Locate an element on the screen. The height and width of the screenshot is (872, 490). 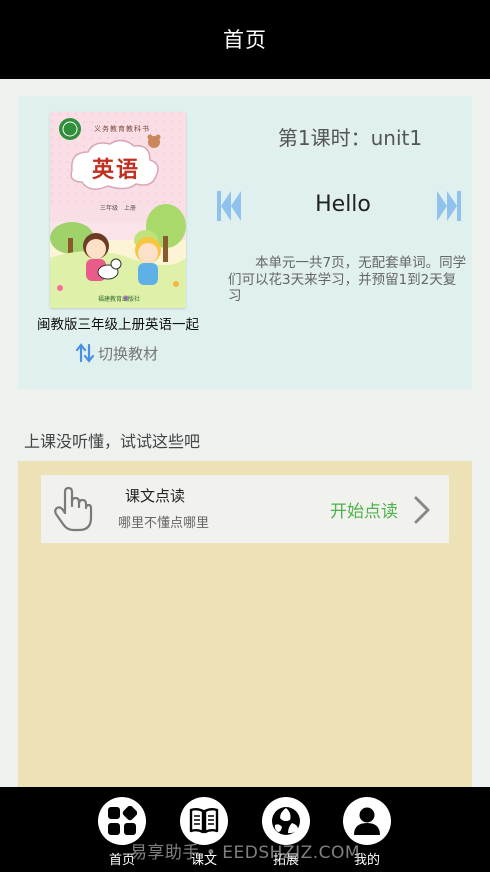
previous-unit-button is located at coordinates (229, 206).